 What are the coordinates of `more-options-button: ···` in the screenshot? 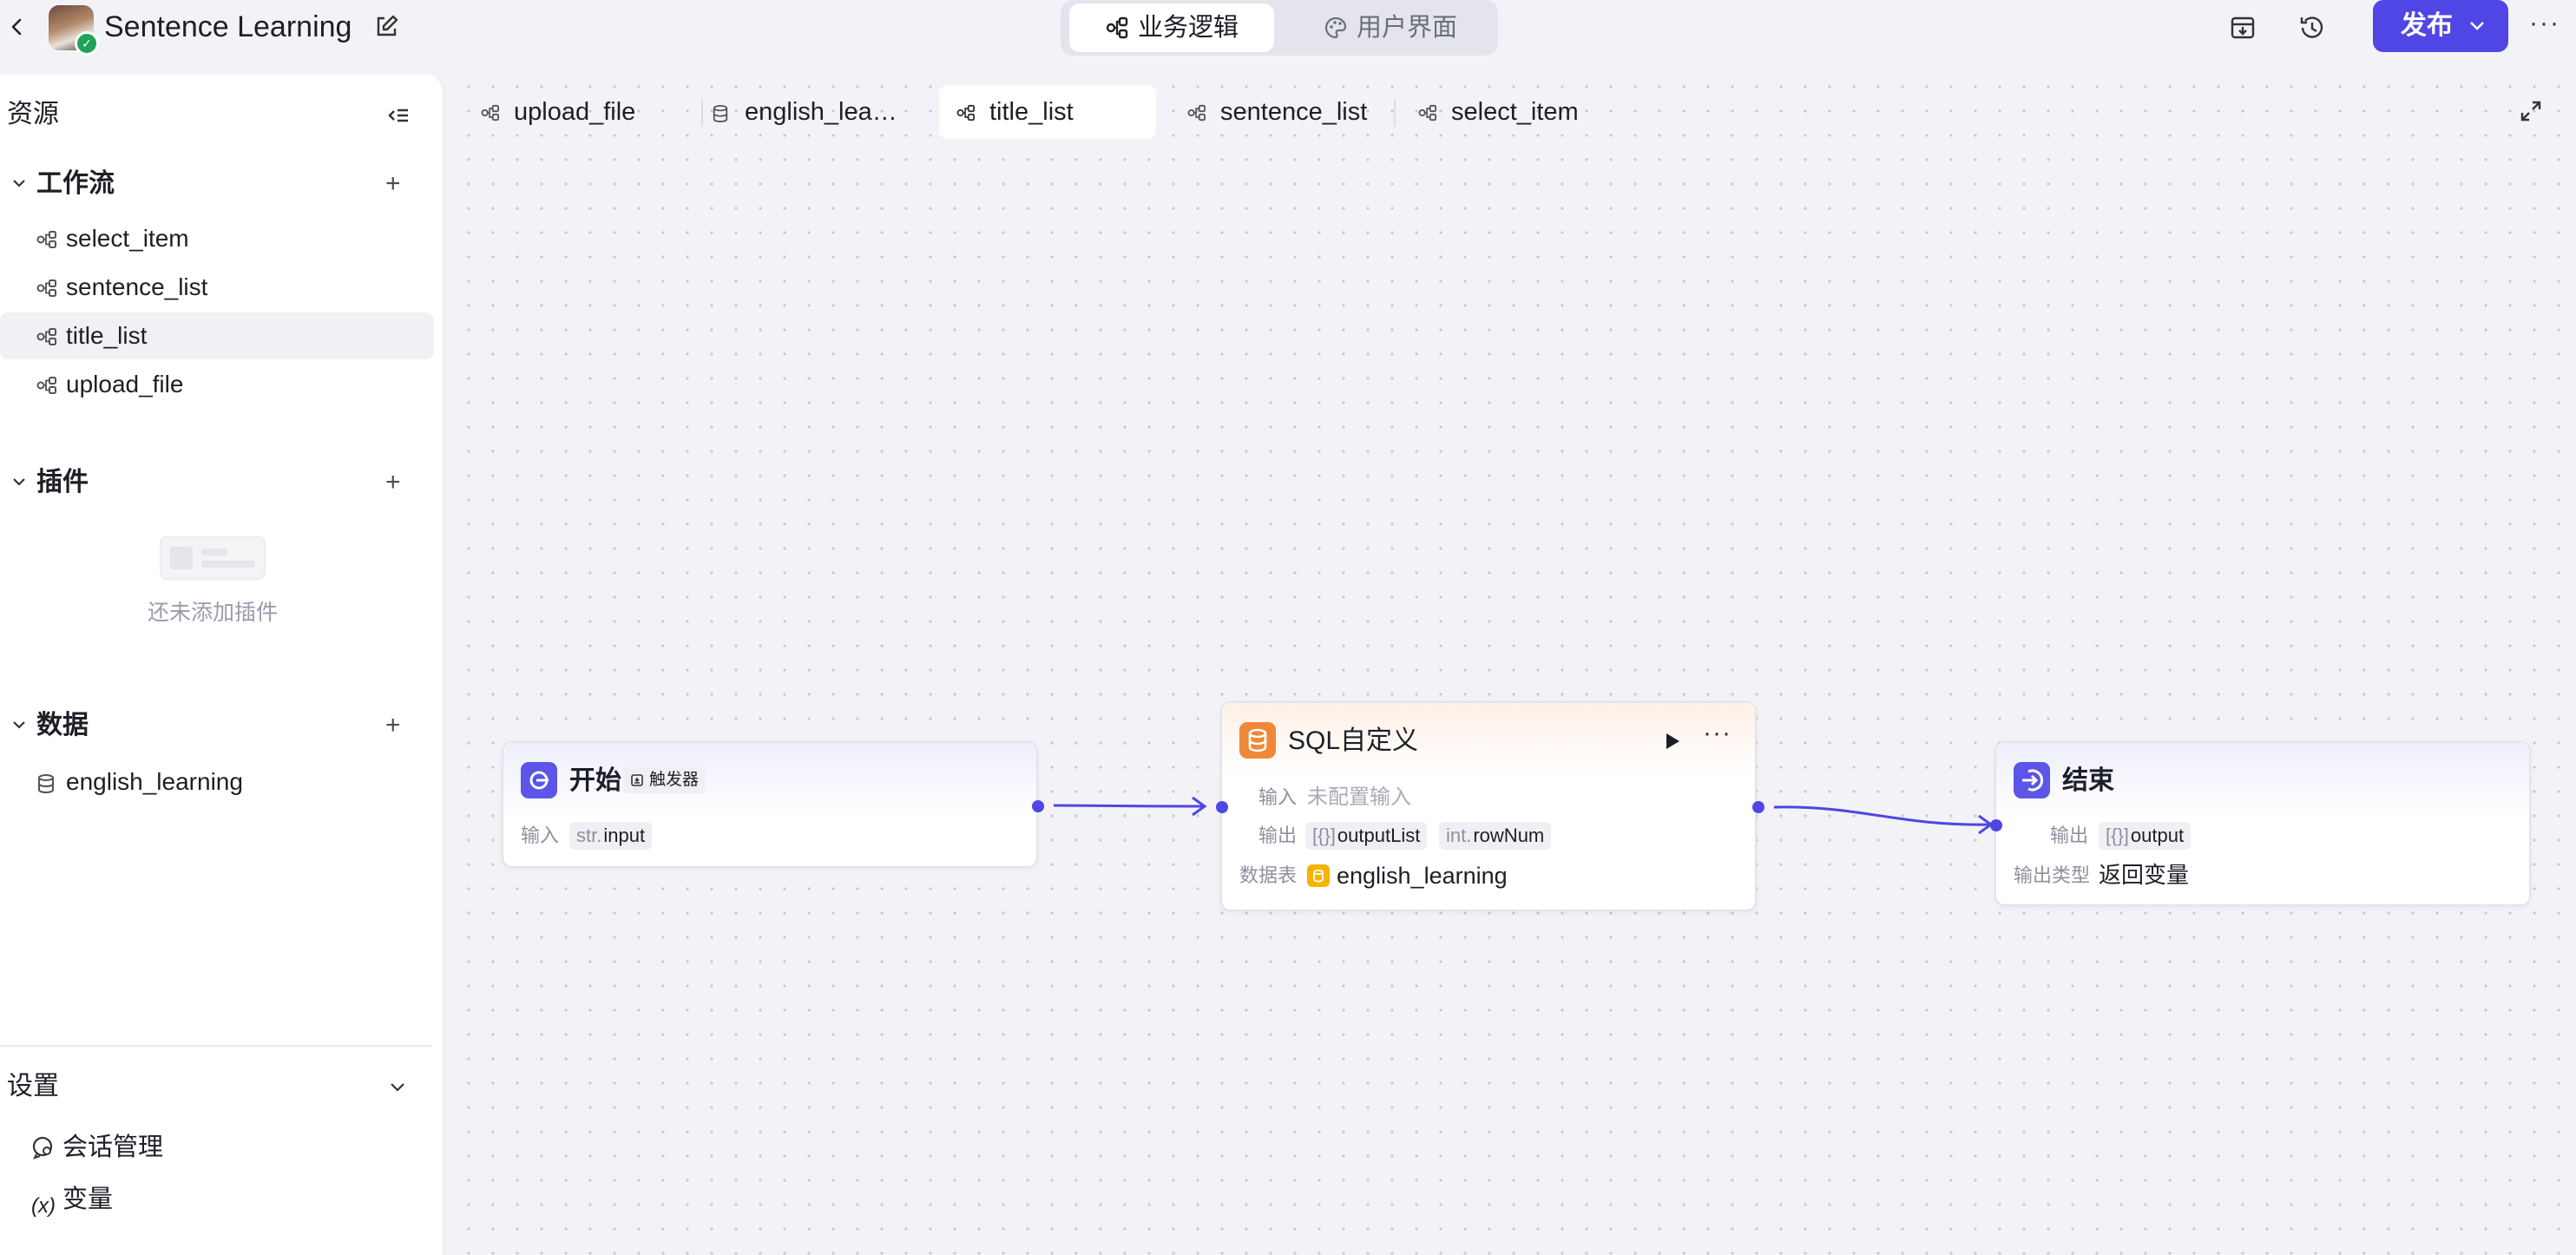 It's located at (2548, 26).